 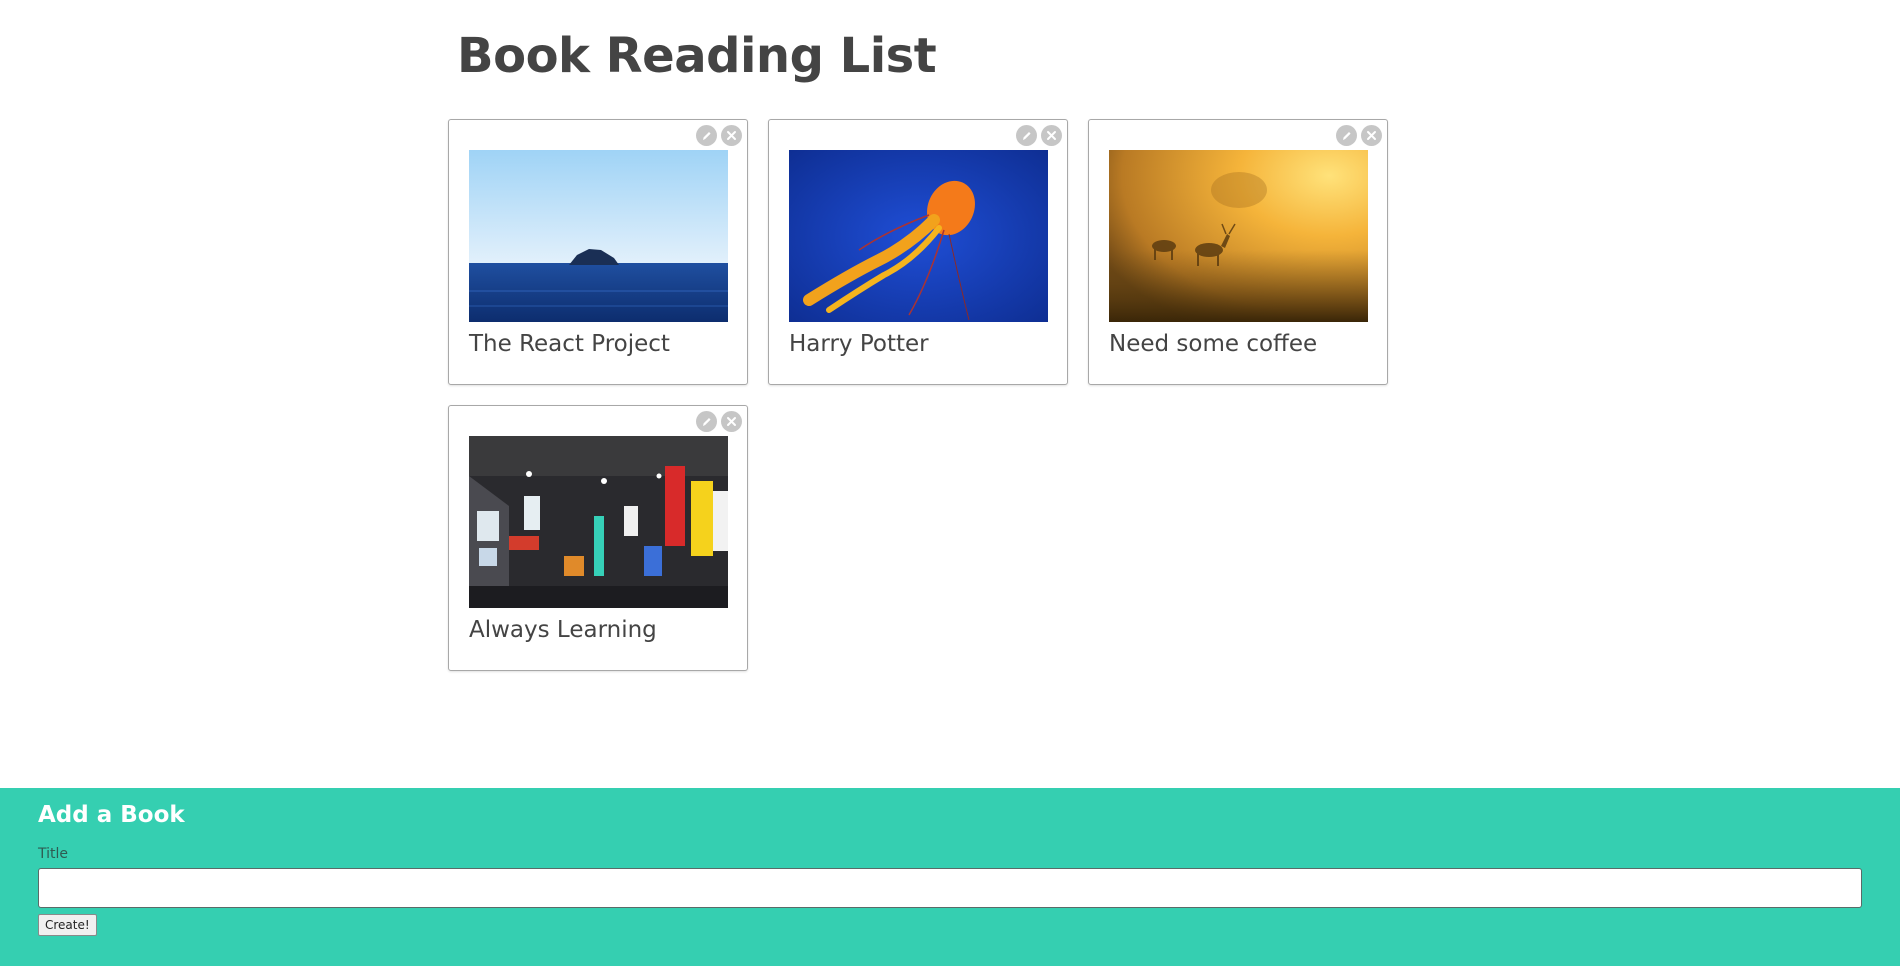 What do you see at coordinates (697, 56) in the screenshot?
I see `page-title: Book Reading List` at bounding box center [697, 56].